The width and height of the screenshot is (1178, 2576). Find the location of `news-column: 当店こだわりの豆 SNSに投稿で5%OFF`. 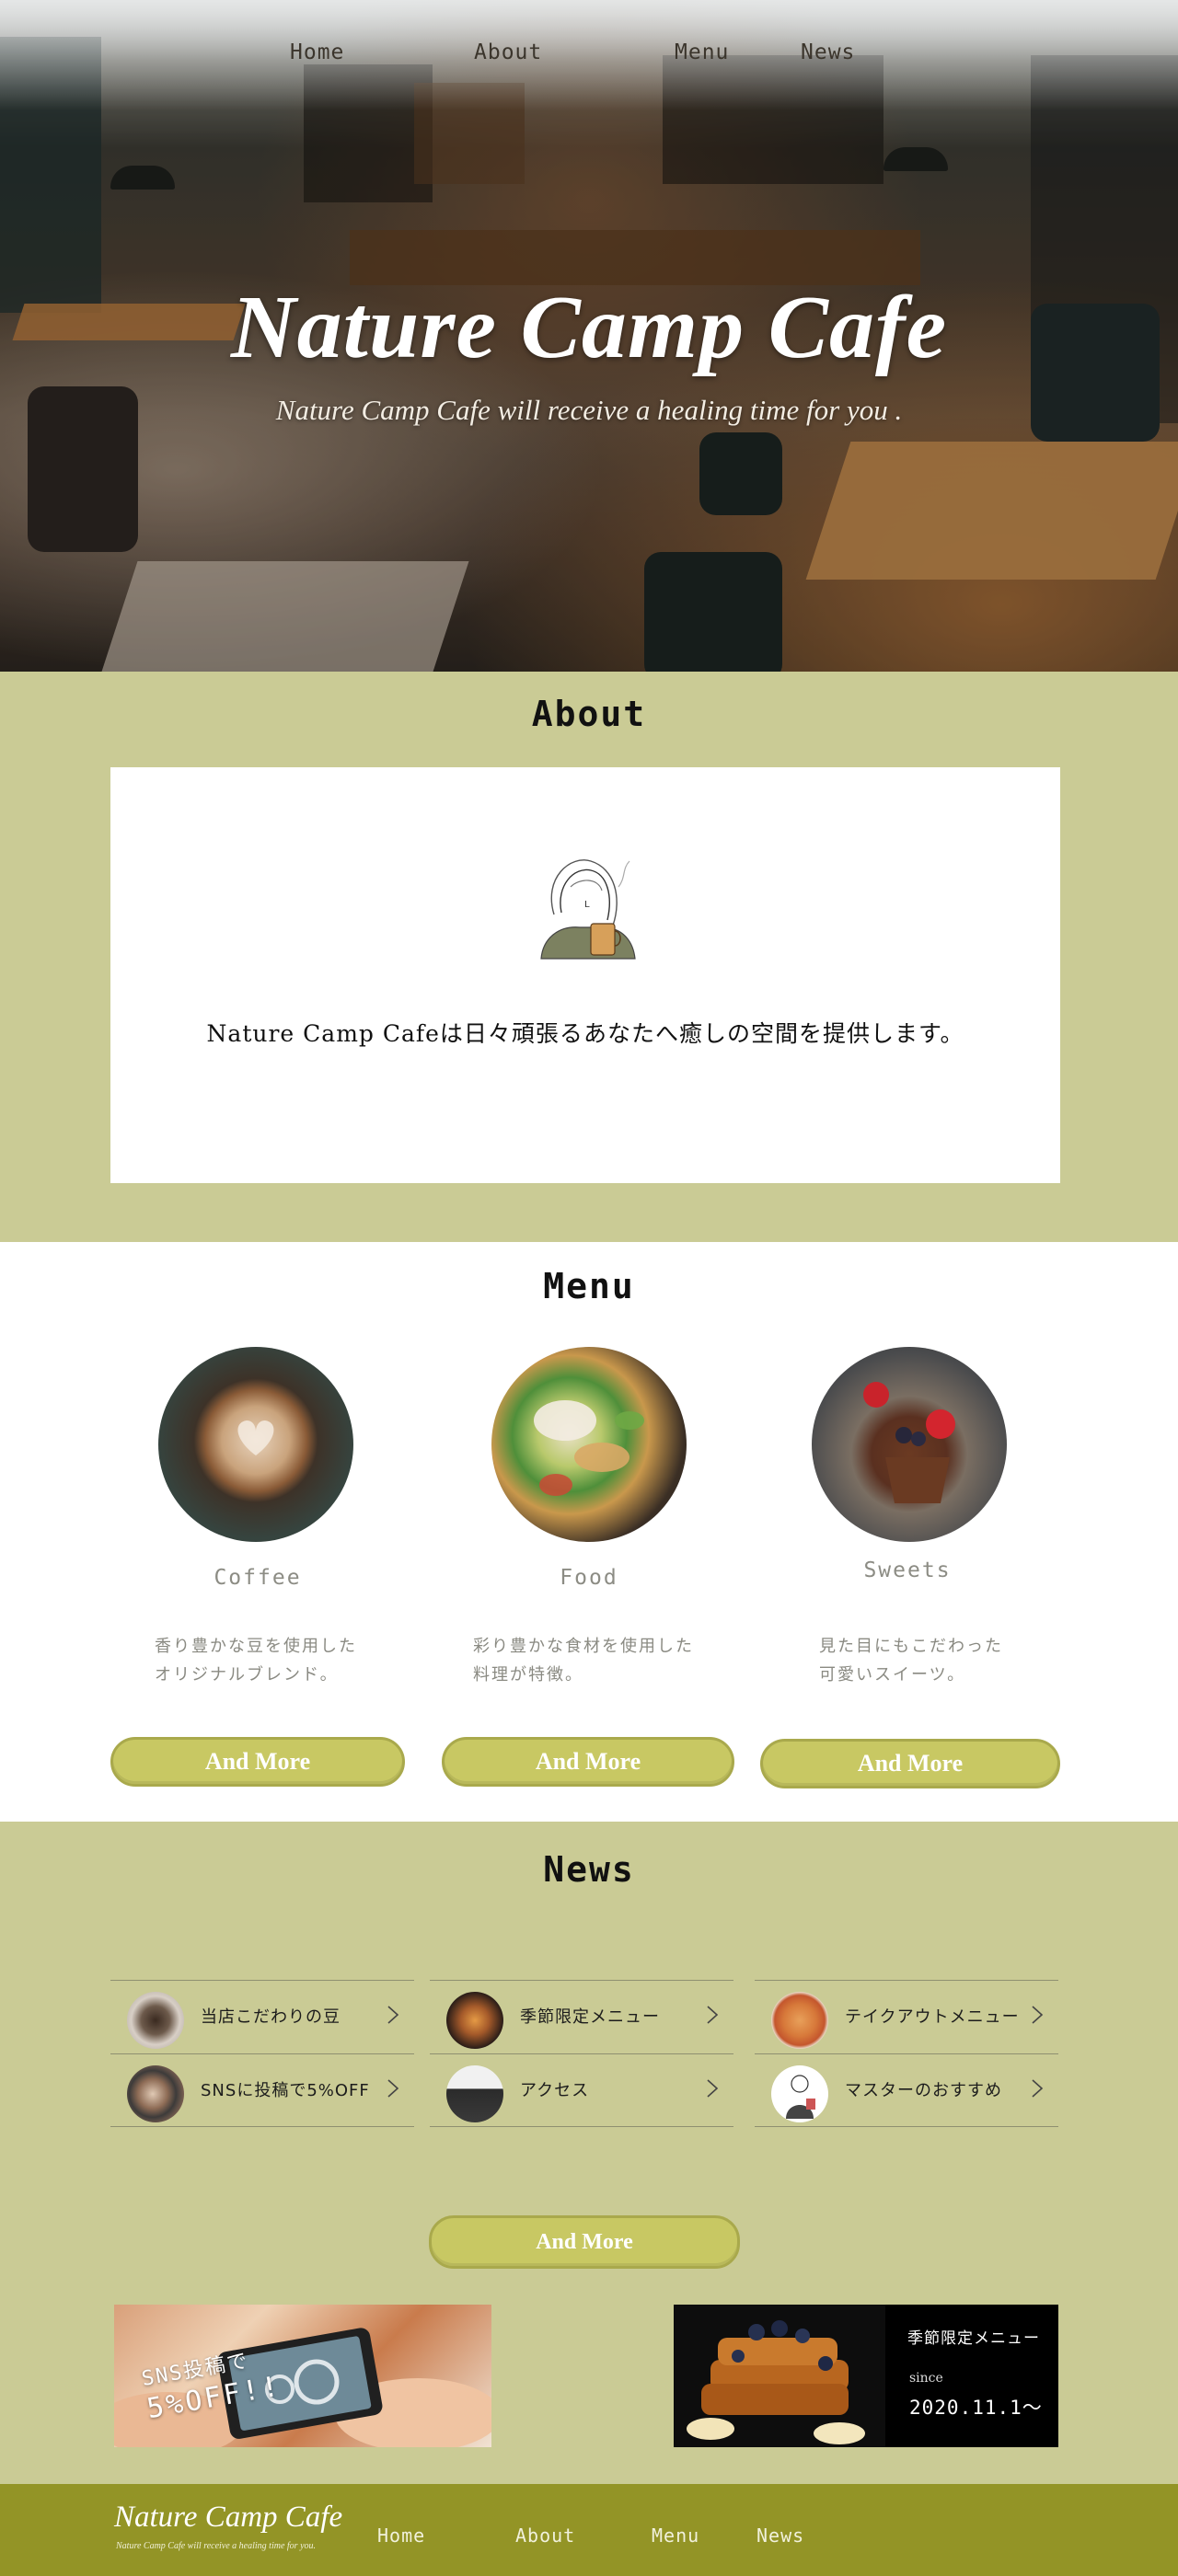

news-column: 当店こだわりの豆 SNSに投稿で5%OFF is located at coordinates (262, 2053).